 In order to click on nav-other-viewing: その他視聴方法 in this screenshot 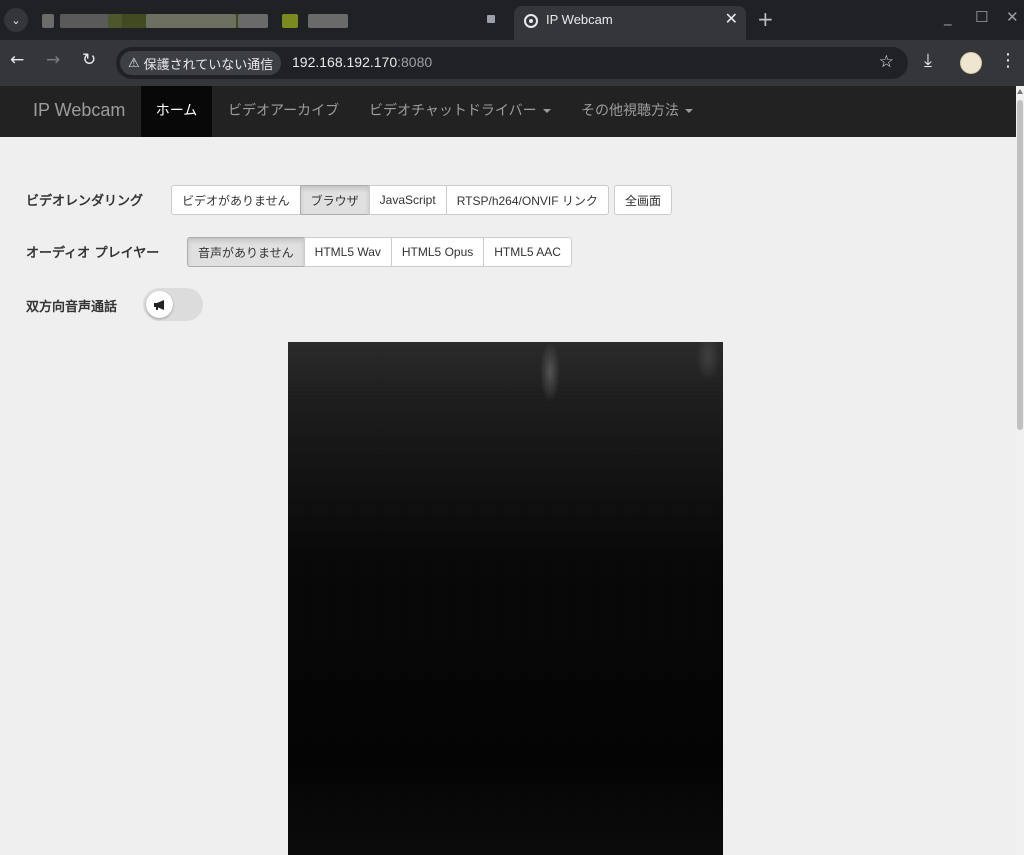, I will do `click(637, 111)`.